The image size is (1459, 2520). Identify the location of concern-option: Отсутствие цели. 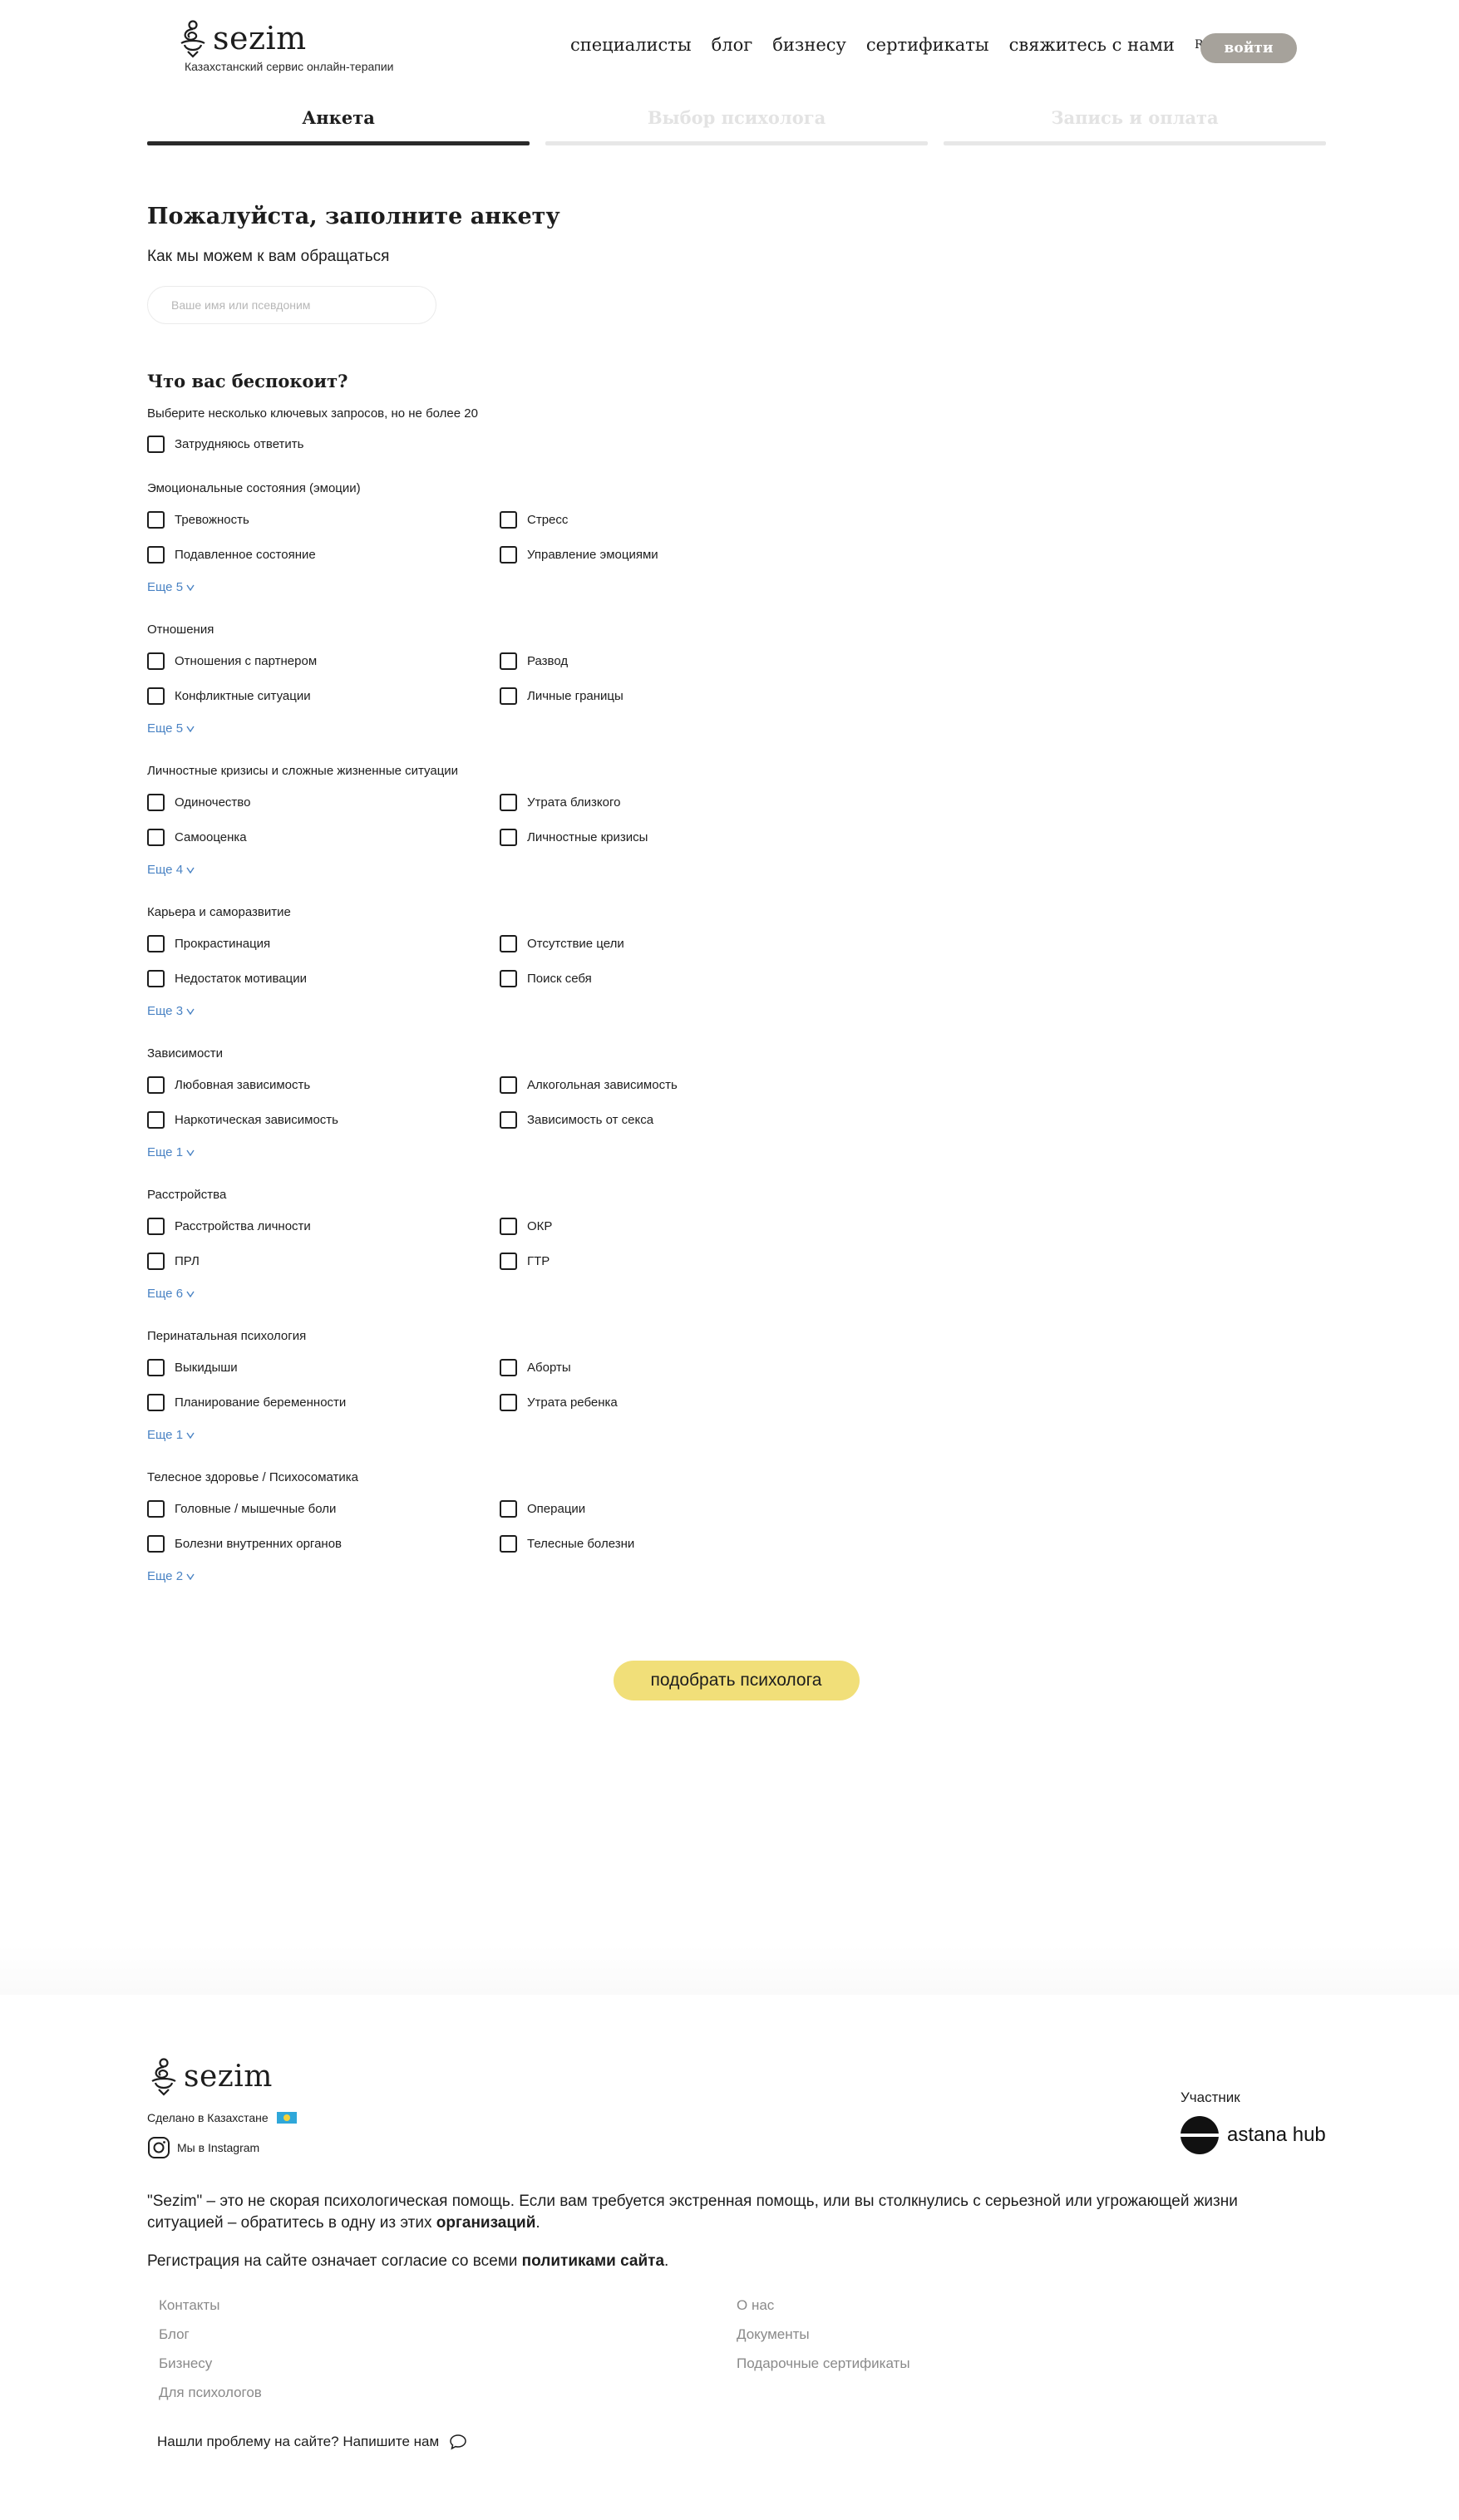
(666, 943).